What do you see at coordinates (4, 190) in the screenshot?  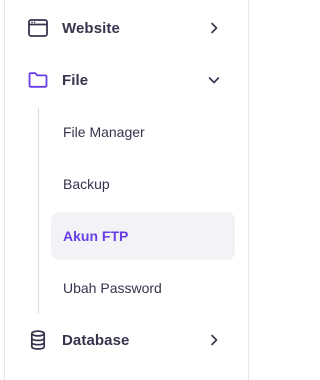 I see `sidebar-left-border` at bounding box center [4, 190].